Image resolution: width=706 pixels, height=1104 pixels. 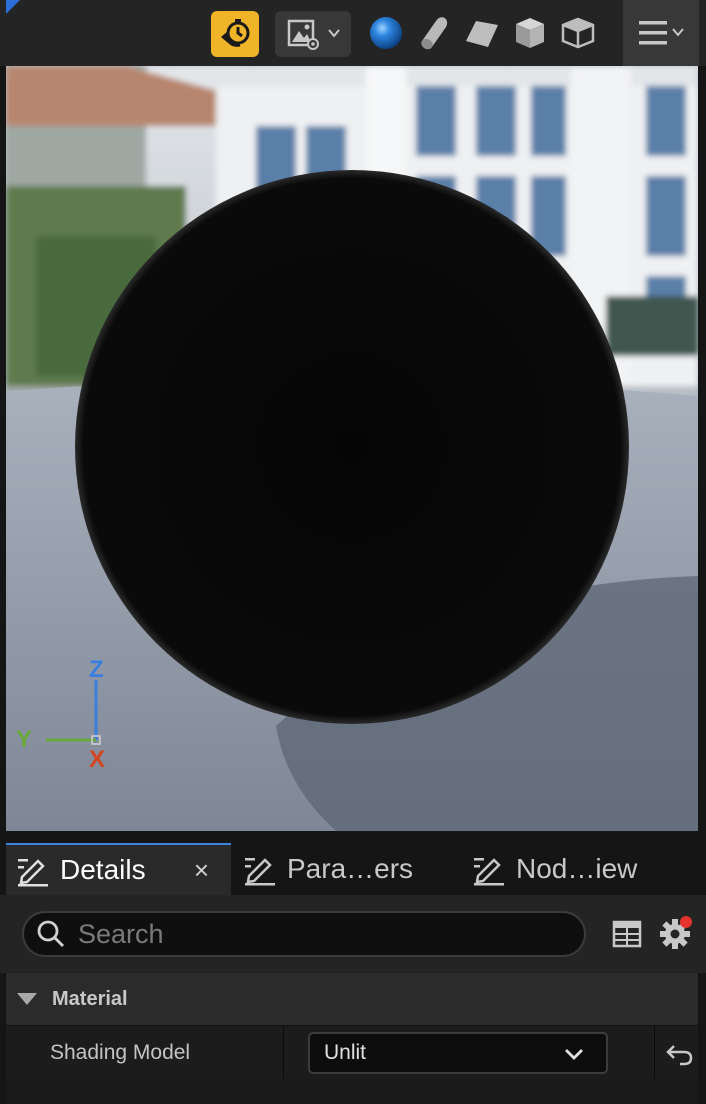 I want to click on search-icon, so click(x=51, y=934).